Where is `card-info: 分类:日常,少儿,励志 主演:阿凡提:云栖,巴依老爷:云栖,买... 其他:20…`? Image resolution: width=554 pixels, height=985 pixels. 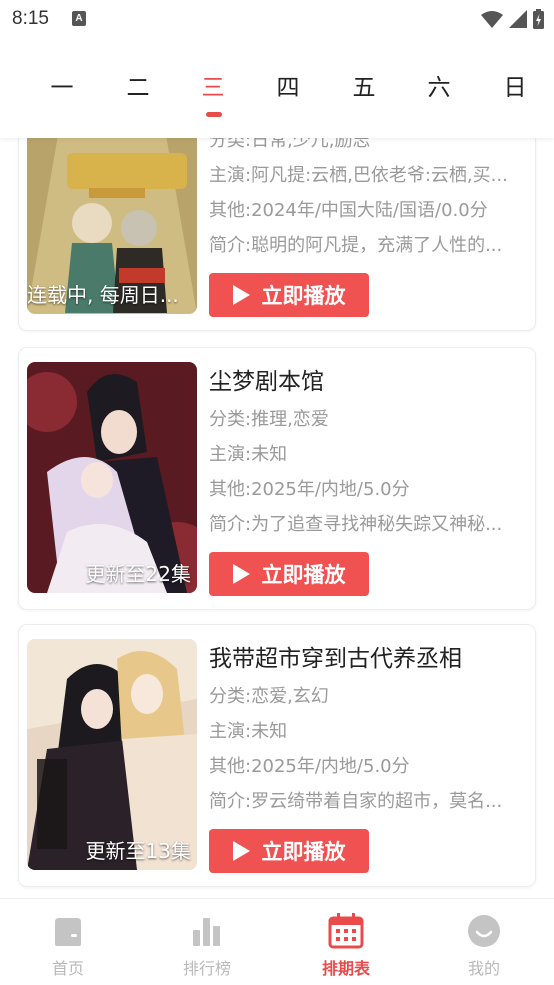 card-info: 分类:日常,少儿,励志 主演:阿凡提:云栖,巴依老爷:云栖,买... 其他:20… is located at coordinates (370, 200).